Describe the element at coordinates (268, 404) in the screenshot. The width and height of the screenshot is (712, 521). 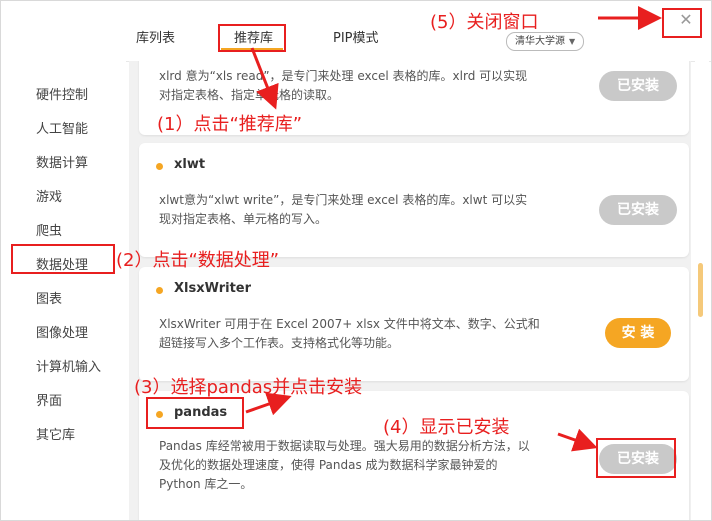
I see `arrow-step3` at that location.